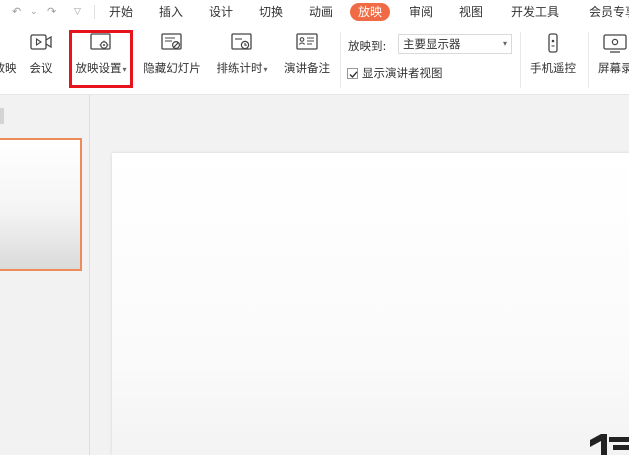 The image size is (629, 455). I want to click on slide-thumbnail, so click(41, 204).